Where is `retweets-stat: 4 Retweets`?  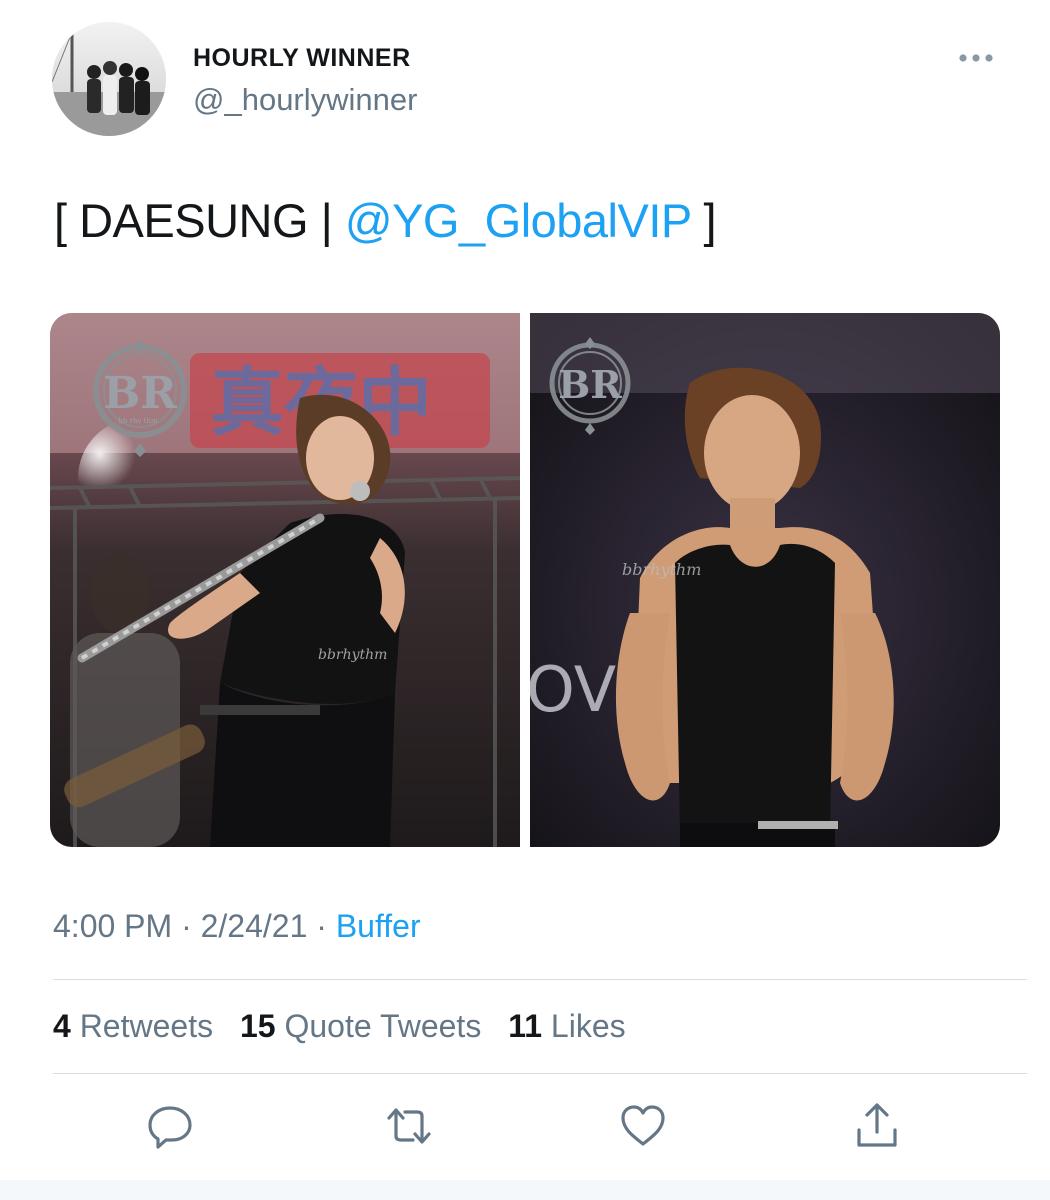 retweets-stat: 4 Retweets is located at coordinates (133, 1026).